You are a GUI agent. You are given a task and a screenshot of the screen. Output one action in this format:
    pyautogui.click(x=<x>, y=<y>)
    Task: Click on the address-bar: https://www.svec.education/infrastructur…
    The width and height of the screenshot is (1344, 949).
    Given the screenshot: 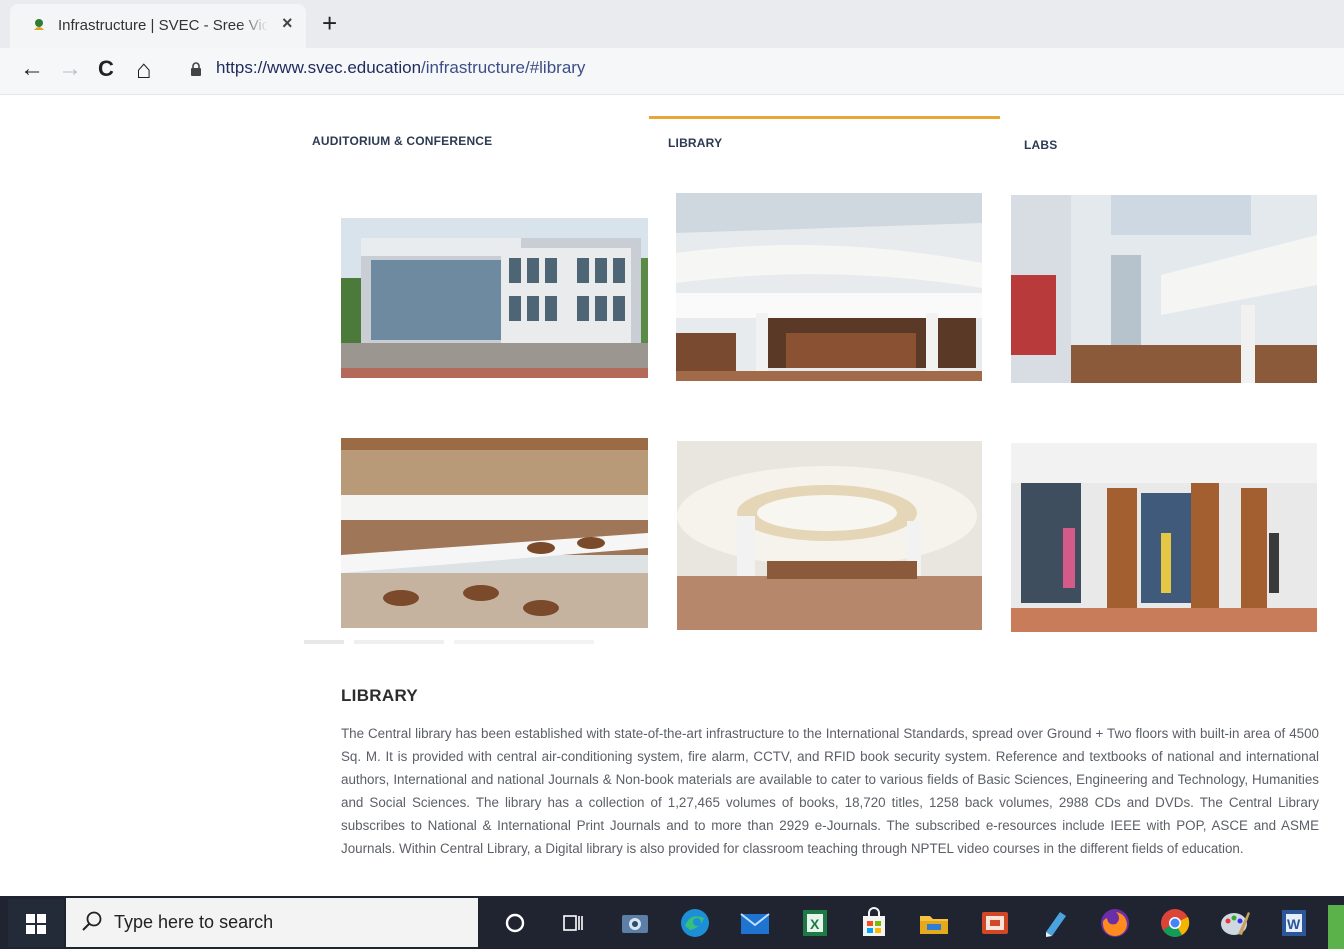 What is the action you would take?
    pyautogui.click(x=400, y=68)
    